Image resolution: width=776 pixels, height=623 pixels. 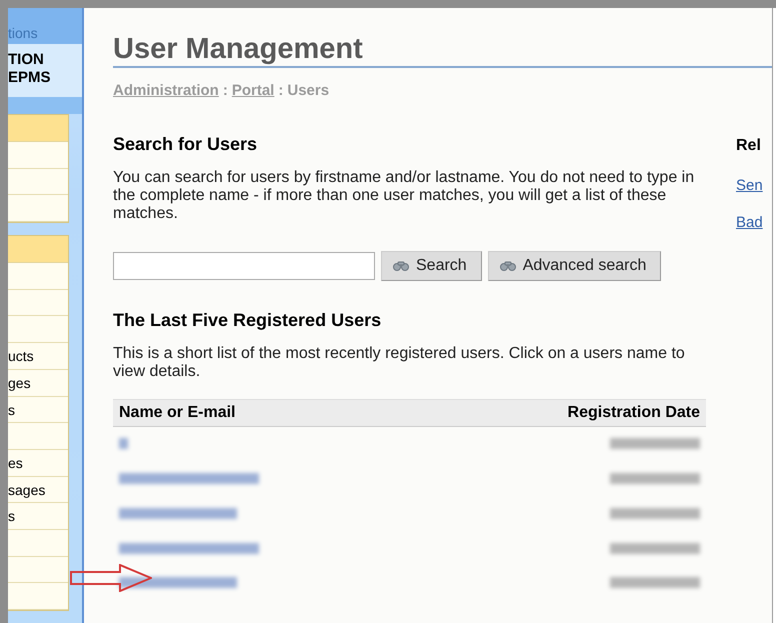 What do you see at coordinates (38, 463) in the screenshot?
I see `menu-item: es` at bounding box center [38, 463].